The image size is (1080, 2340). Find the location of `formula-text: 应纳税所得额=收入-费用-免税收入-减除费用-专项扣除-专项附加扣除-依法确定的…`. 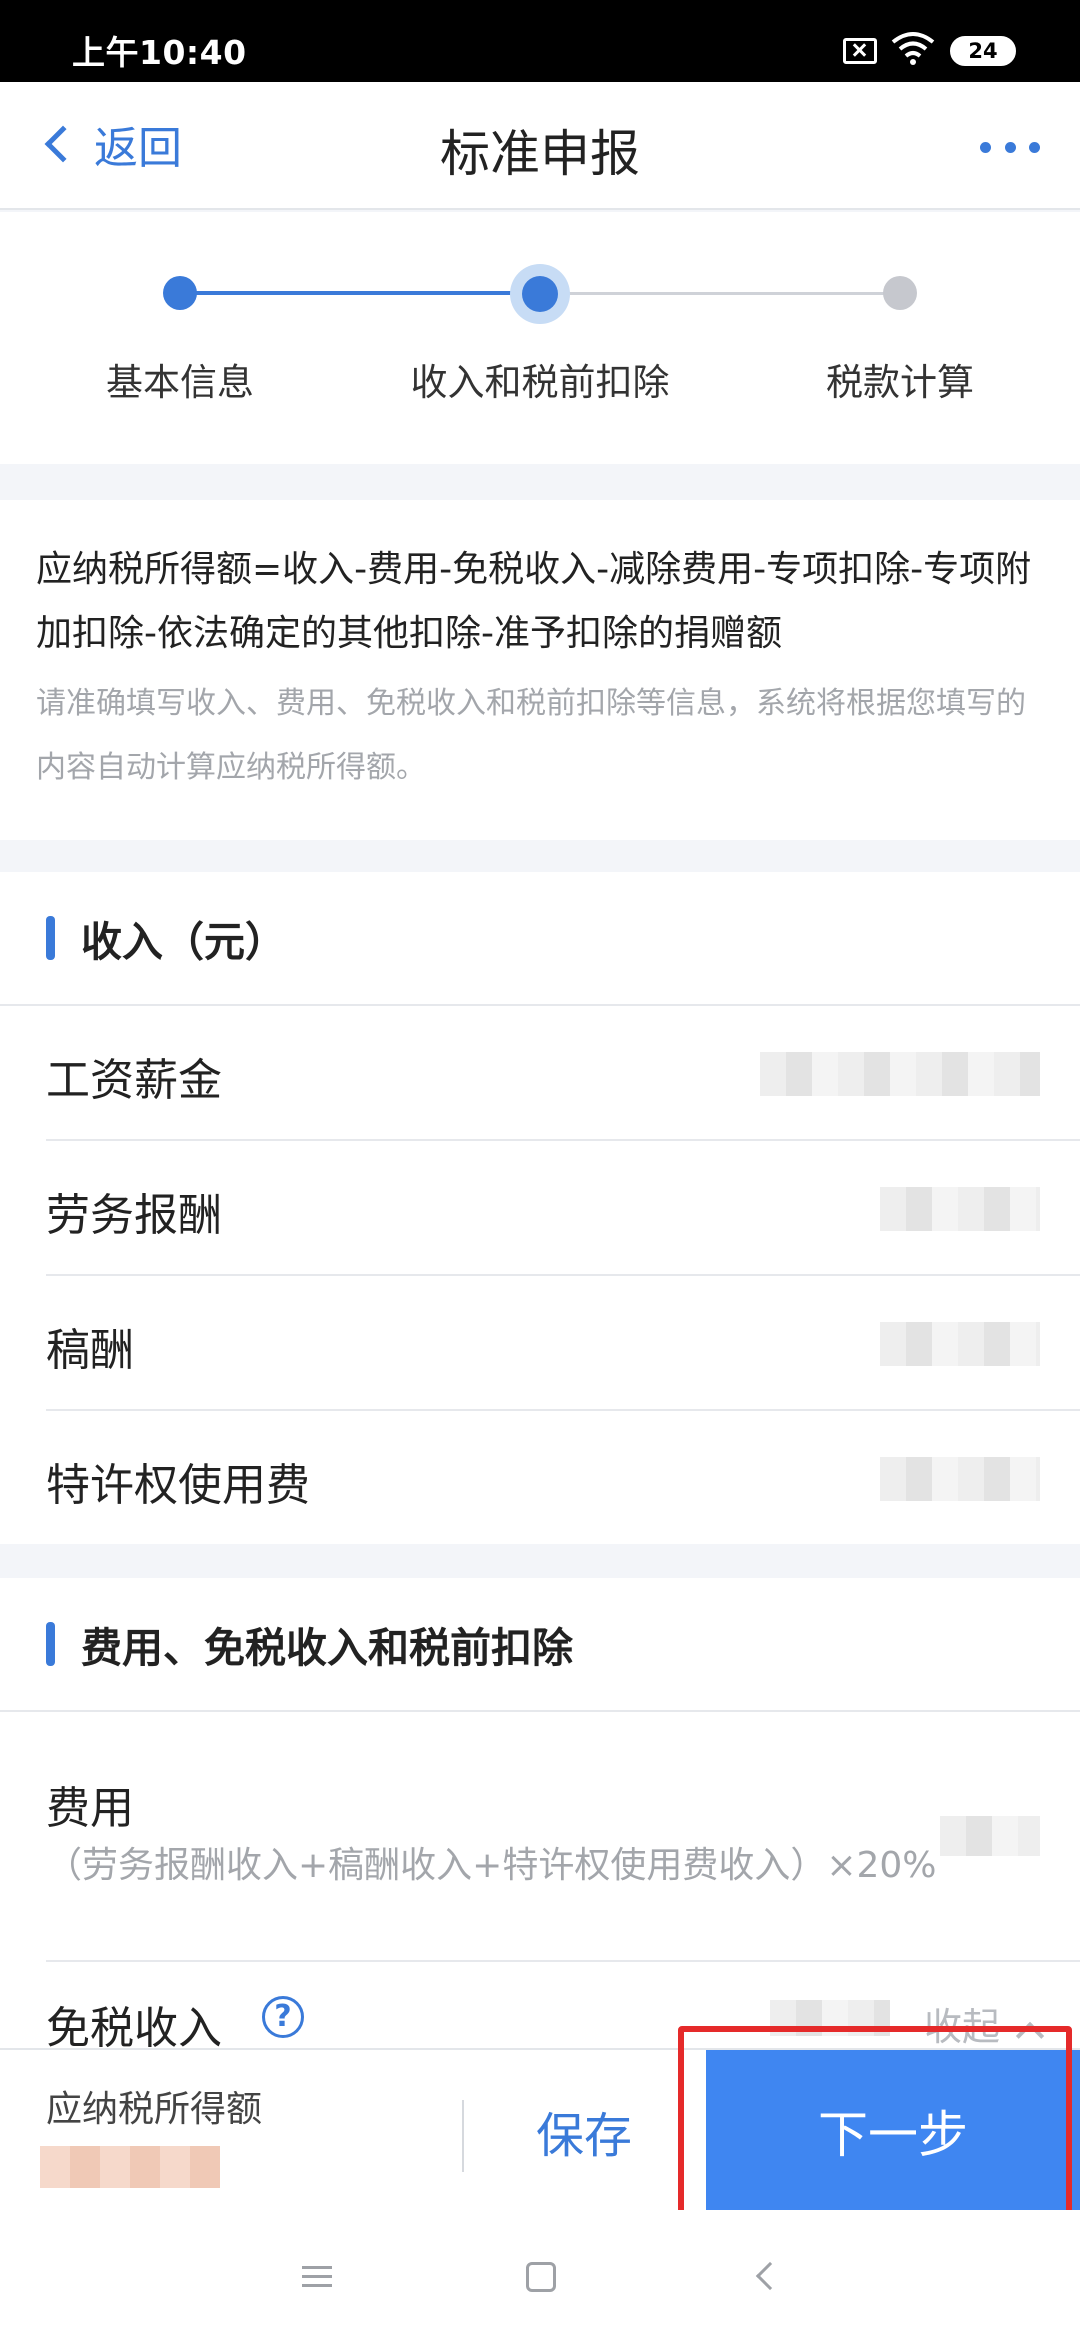

formula-text: 应纳税所得额=收入-费用-免税收入-减除费用-专项扣除-专项附加扣除-依法确定的… is located at coordinates (534, 601).